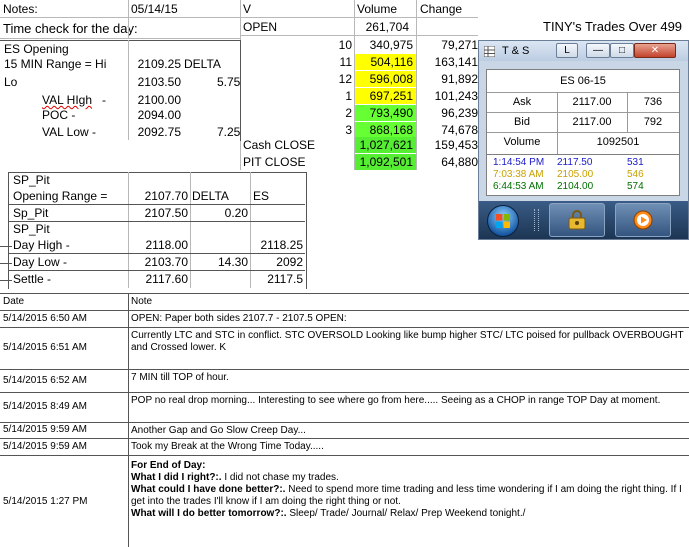 This screenshot has height=547, width=689. I want to click on es-opening-title: ES Opening, so click(36, 49).